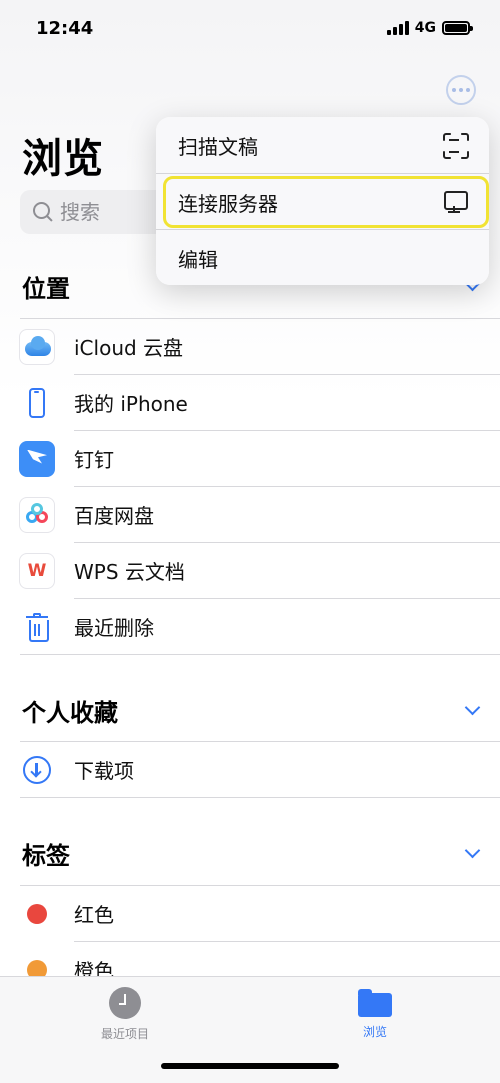  Describe the element at coordinates (228, 203) in the screenshot. I see `menu-item-label: 连接服务器` at that location.